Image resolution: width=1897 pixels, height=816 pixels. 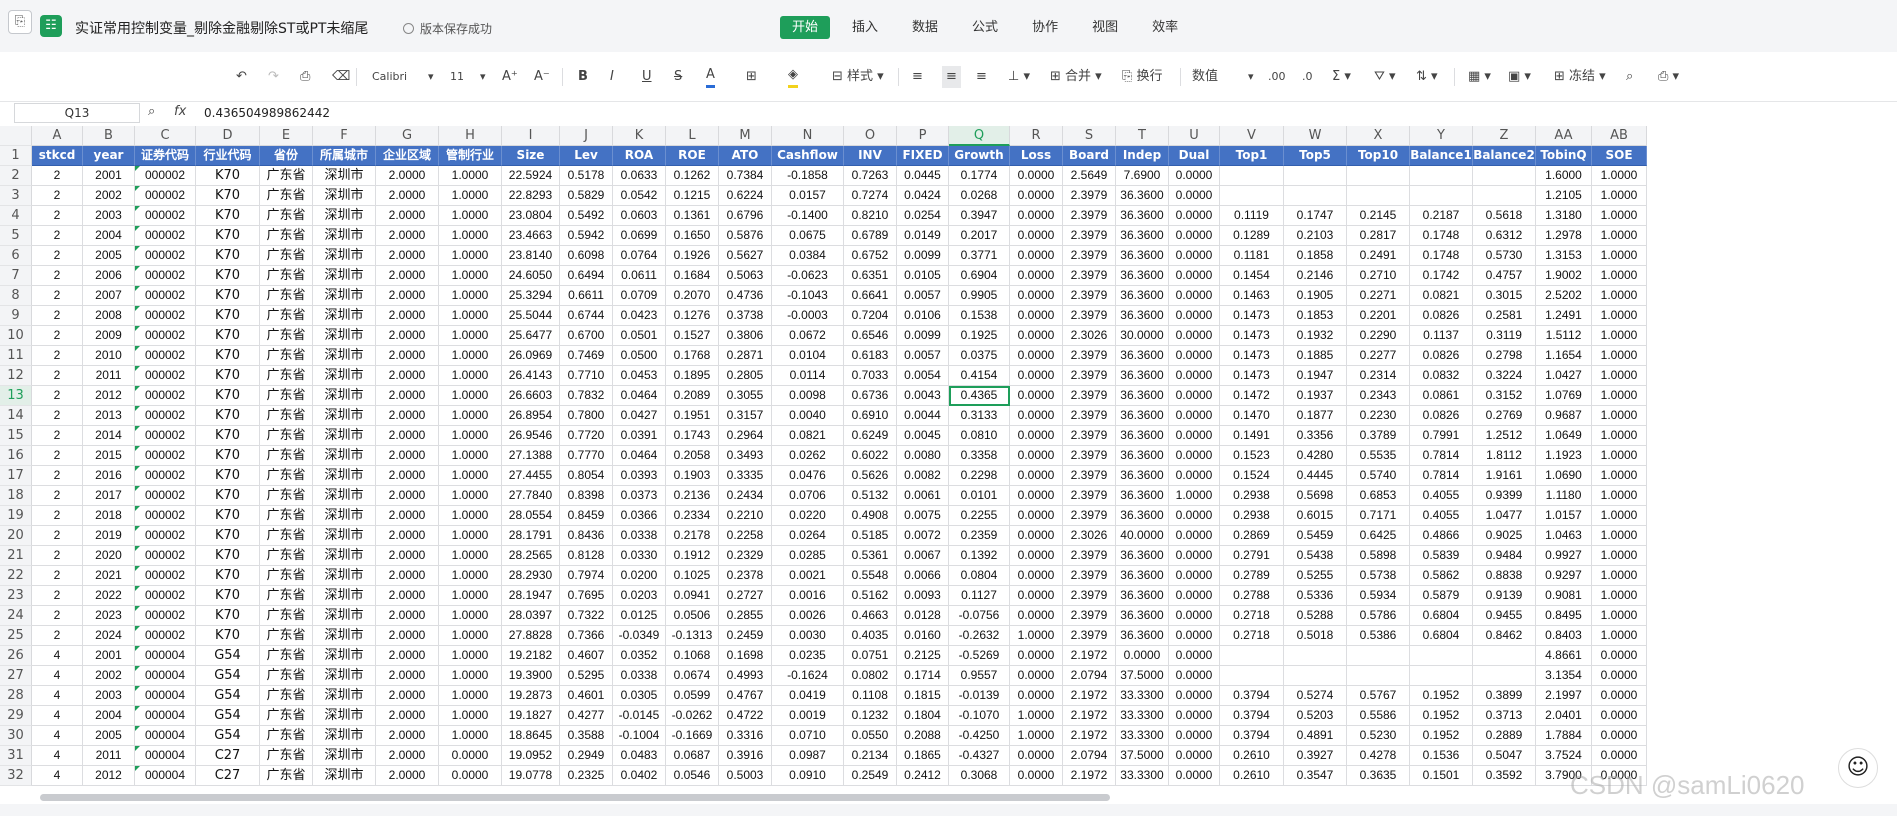 What do you see at coordinates (745, 376) in the screenshot?
I see `cell: 0.2805` at bounding box center [745, 376].